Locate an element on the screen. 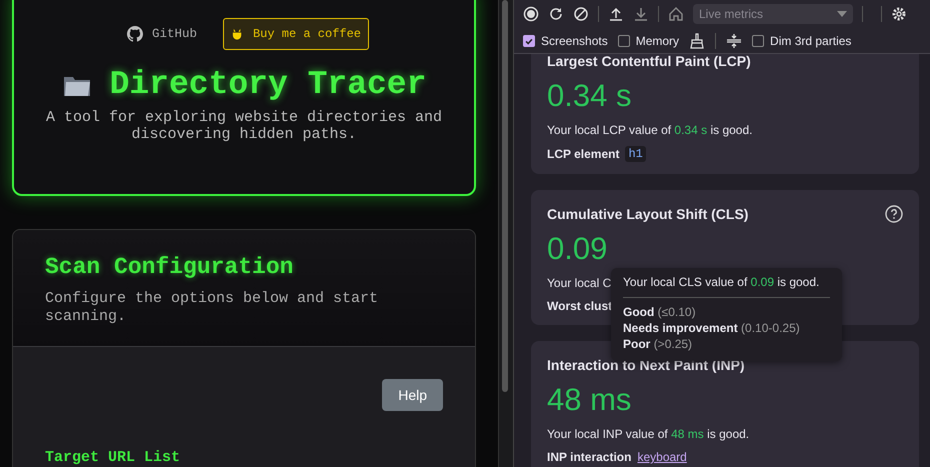 The image size is (930, 467). option-checkbox: Memory is located at coordinates (649, 41).